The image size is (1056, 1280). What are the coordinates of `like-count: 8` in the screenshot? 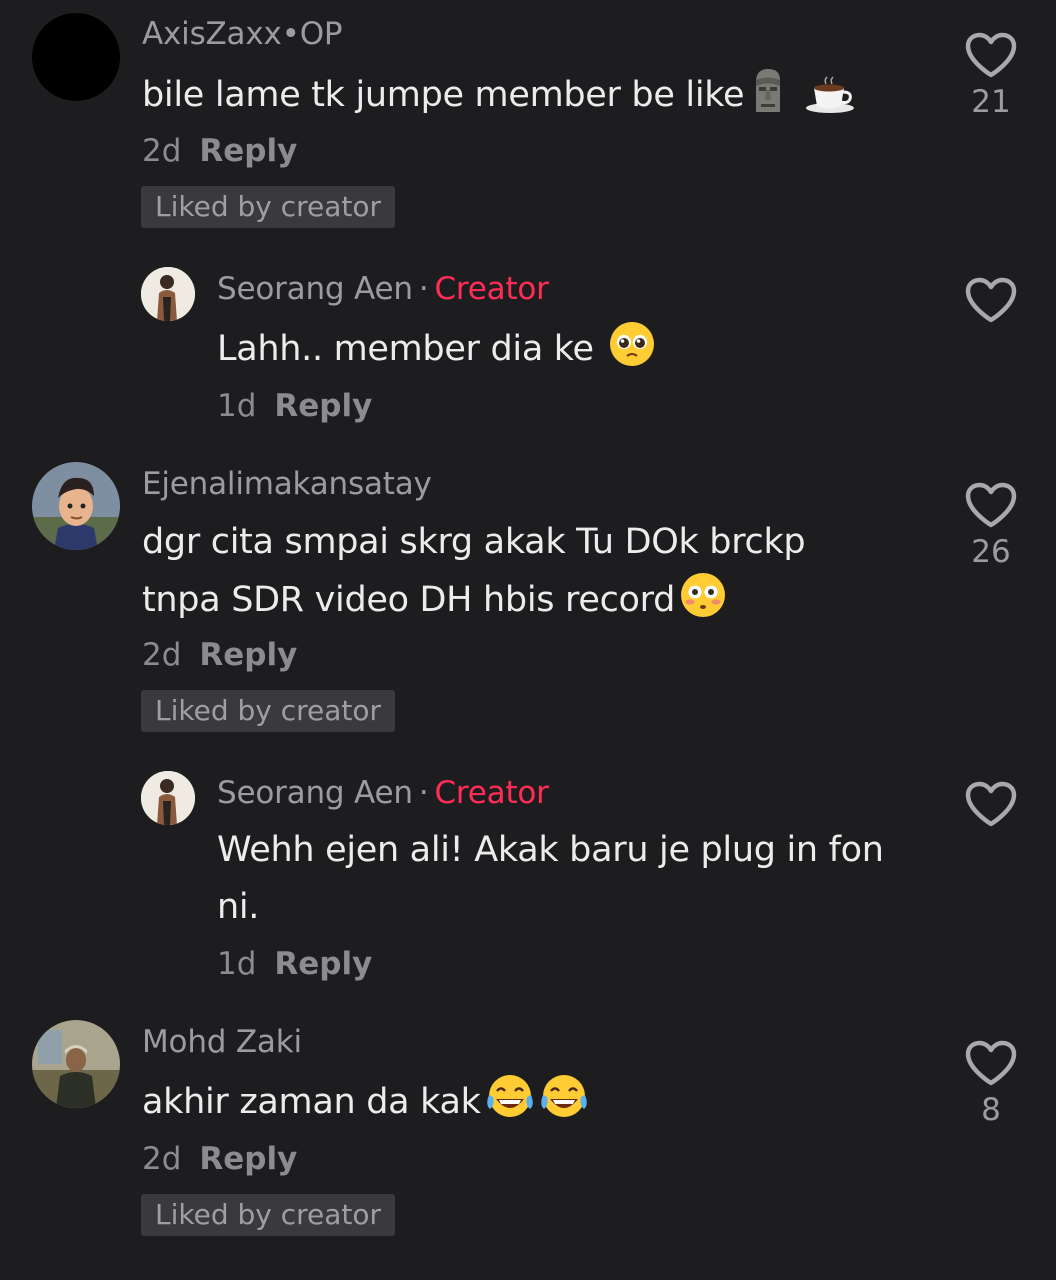 It's located at (991, 1110).